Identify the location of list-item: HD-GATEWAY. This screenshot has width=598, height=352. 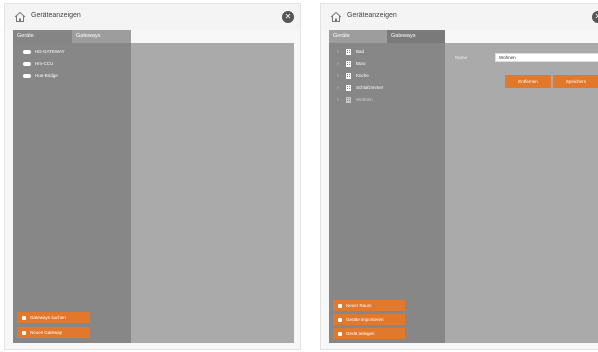
(44, 51).